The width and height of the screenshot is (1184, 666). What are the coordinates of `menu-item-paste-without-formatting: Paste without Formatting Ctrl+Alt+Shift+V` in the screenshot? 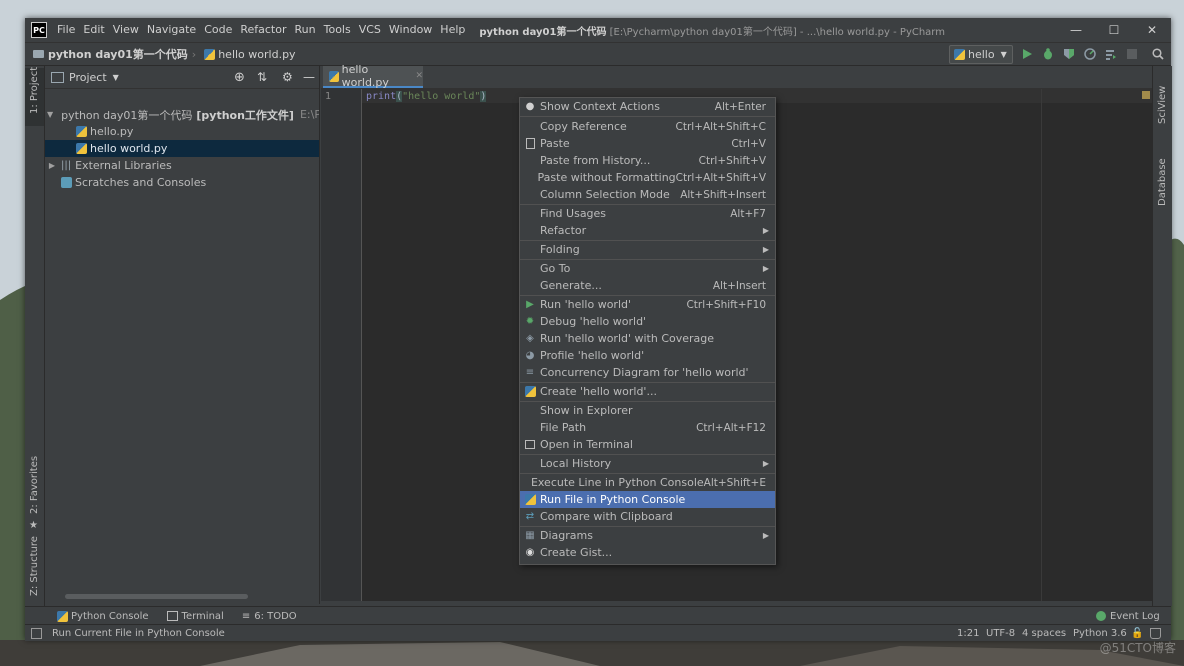 It's located at (647, 177).